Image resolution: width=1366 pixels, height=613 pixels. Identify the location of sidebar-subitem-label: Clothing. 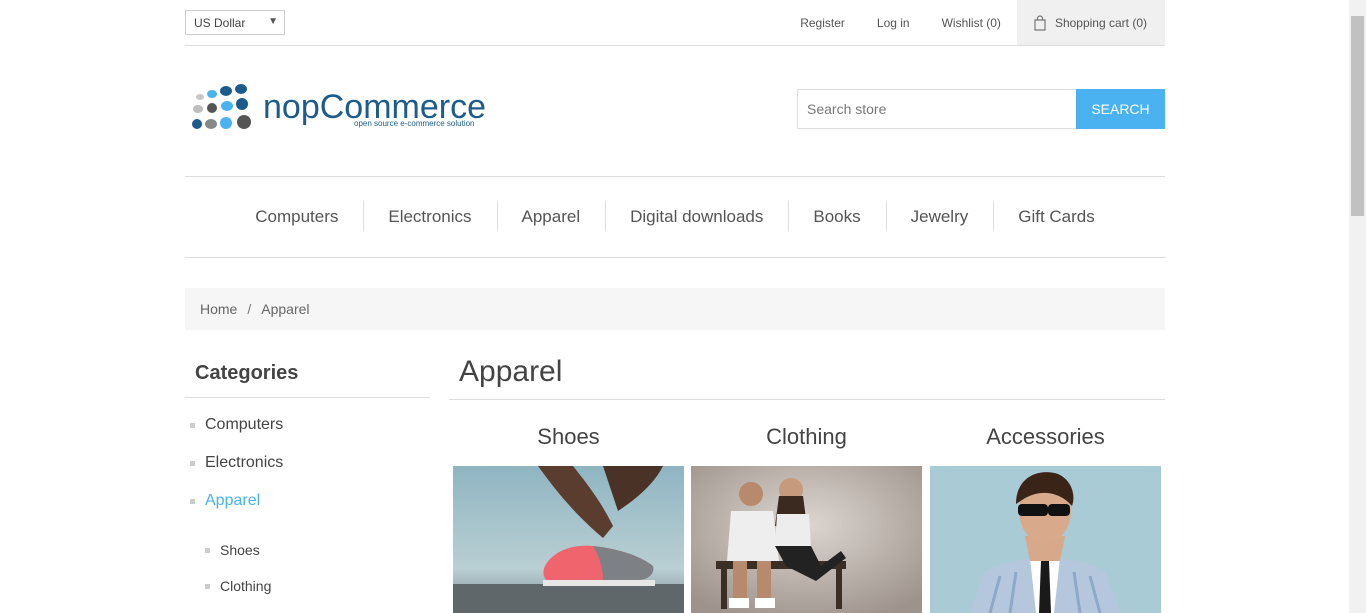
(246, 586).